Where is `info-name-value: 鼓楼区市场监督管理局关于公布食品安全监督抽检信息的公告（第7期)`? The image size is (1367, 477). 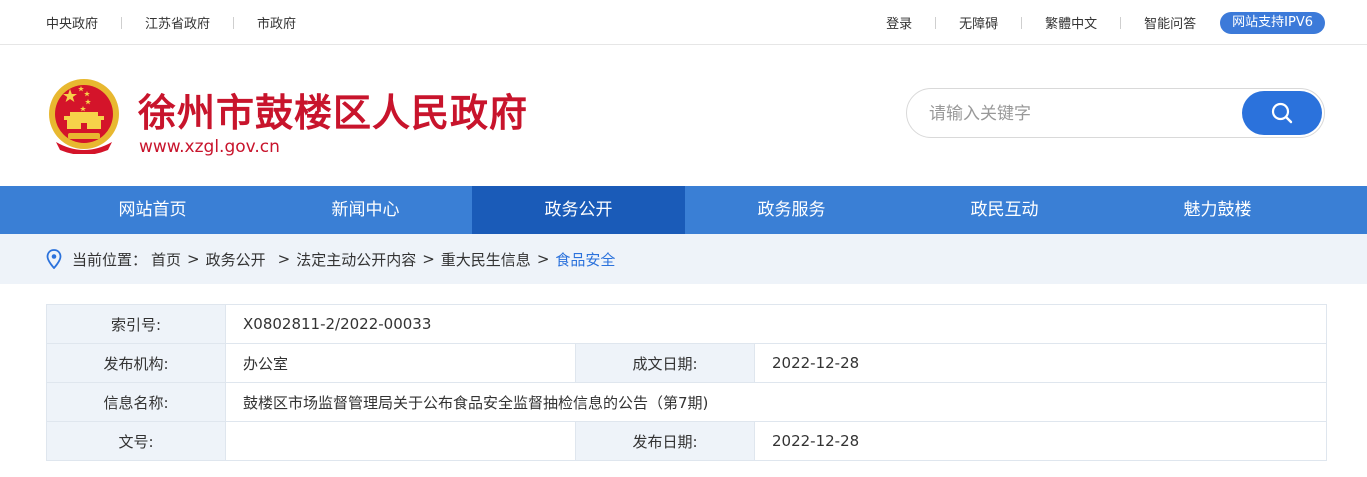 info-name-value: 鼓楼区市场监督管理局关于公布食品安全监督抽检信息的公告（第7期) is located at coordinates (776, 402).